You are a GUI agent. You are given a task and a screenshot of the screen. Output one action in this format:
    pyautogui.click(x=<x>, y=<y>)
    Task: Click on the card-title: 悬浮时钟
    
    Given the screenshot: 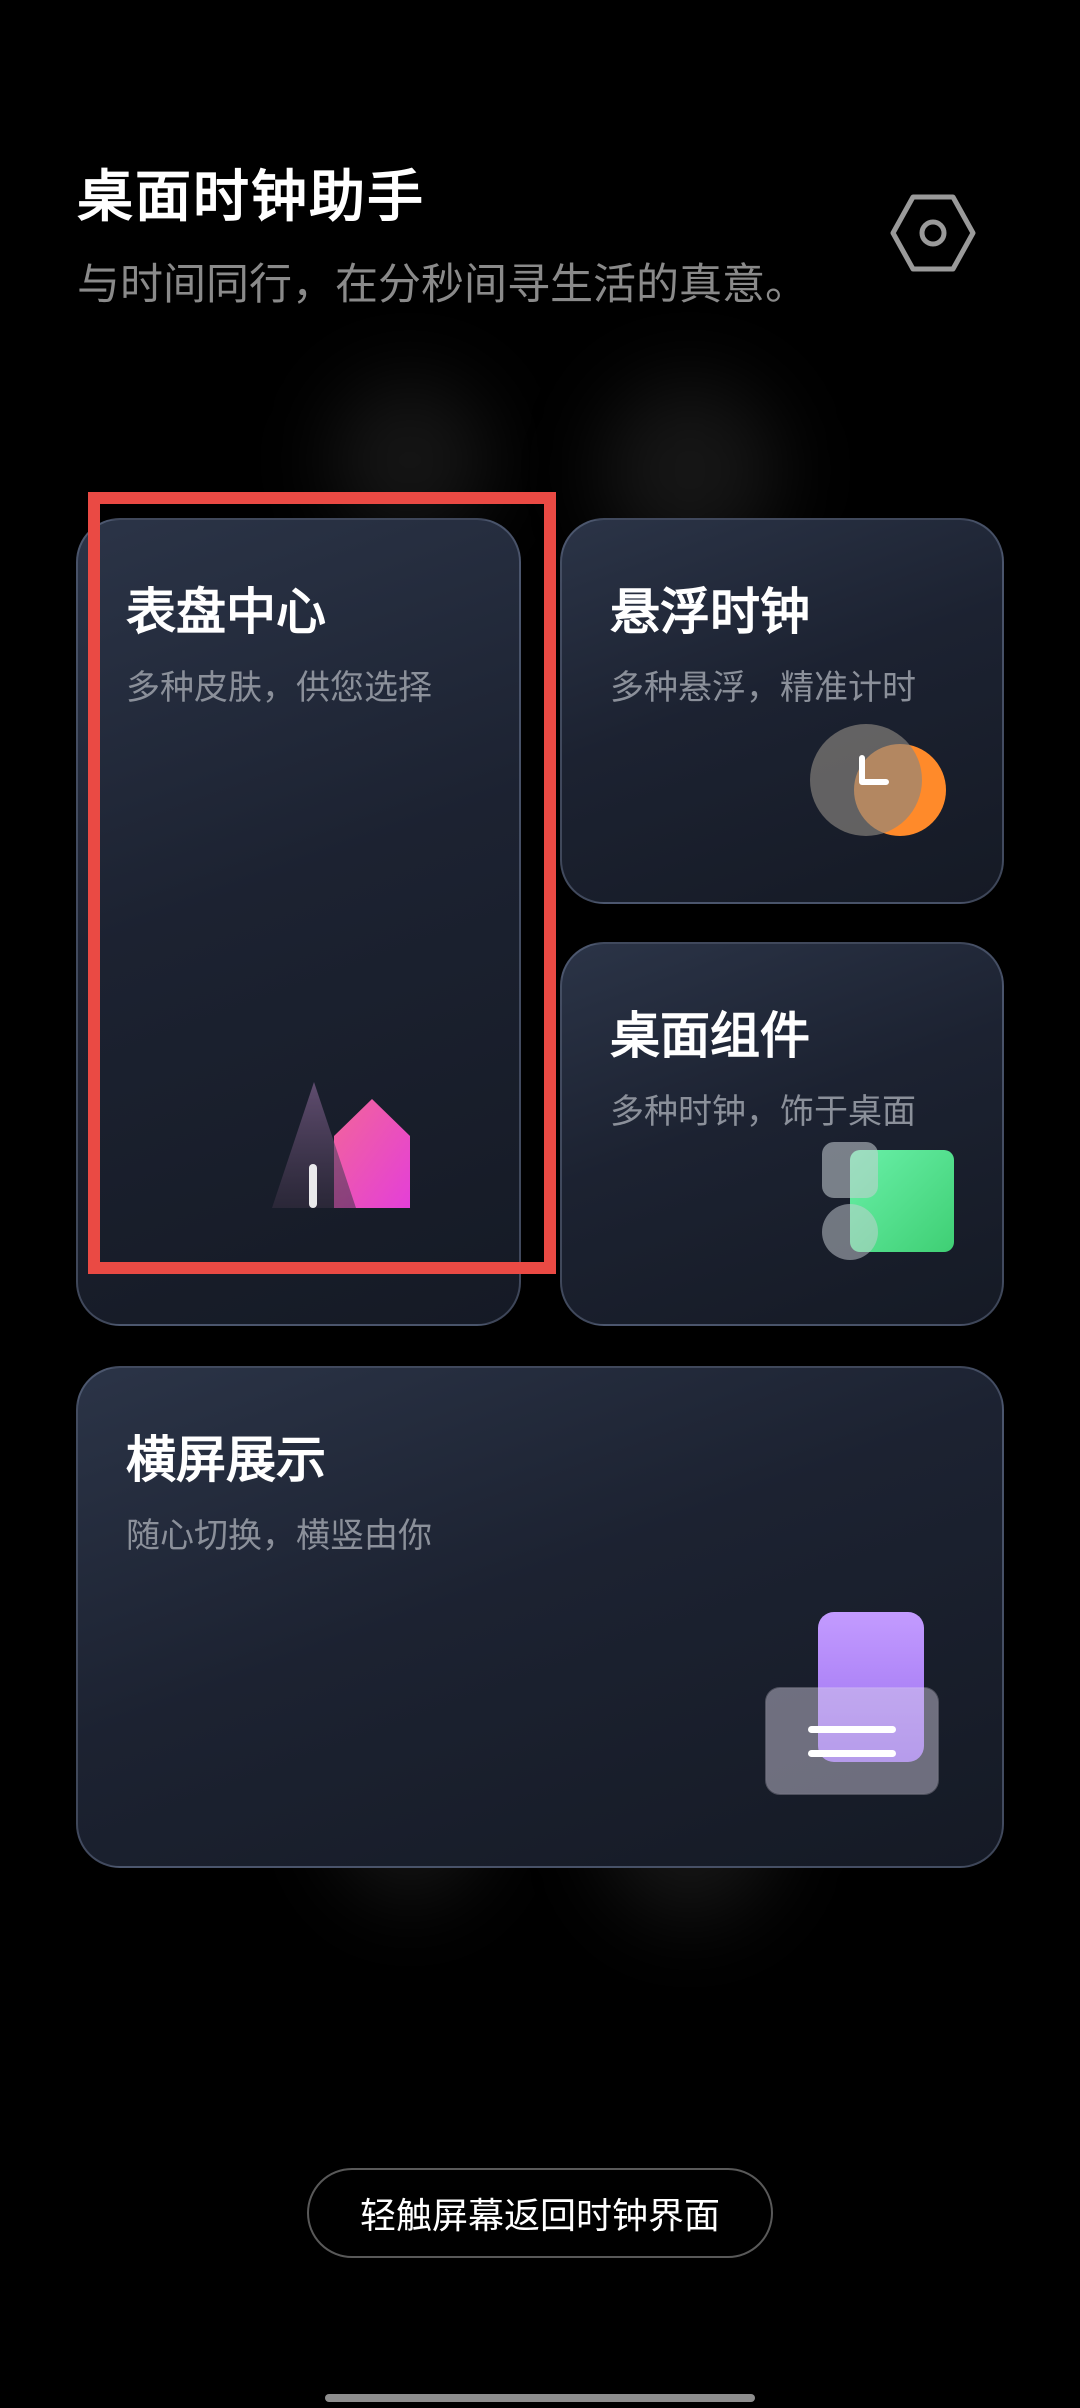 What is the action you would take?
    pyautogui.click(x=710, y=612)
    